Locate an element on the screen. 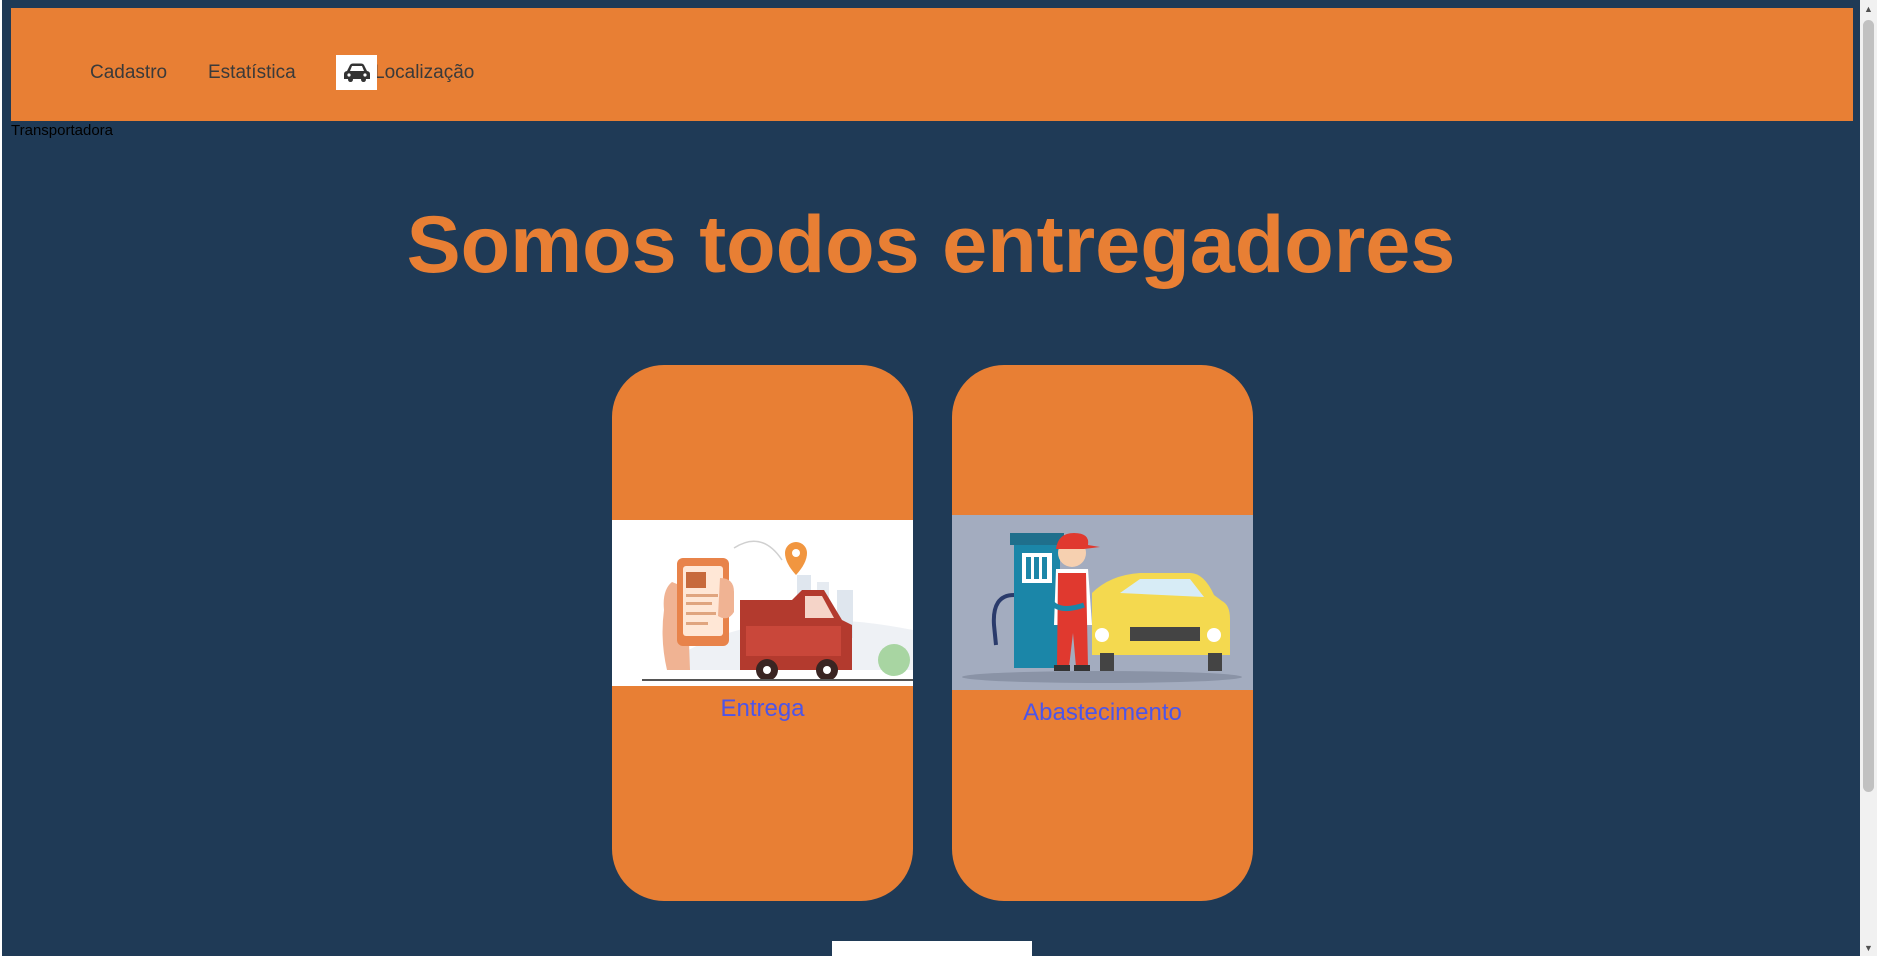 The height and width of the screenshot is (956, 1890). brand-name: Transportadora is located at coordinates (62, 130).